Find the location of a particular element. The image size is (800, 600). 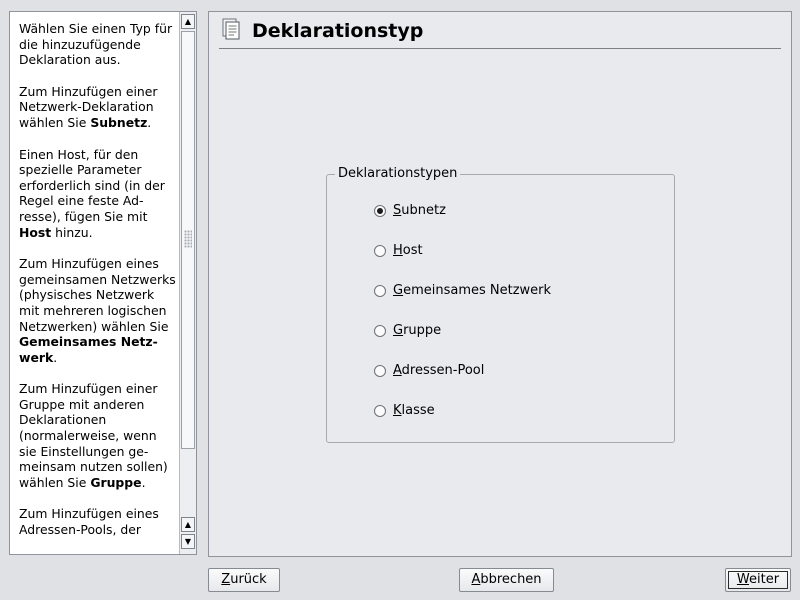

next-button-label: eiter is located at coordinates (764, 579).